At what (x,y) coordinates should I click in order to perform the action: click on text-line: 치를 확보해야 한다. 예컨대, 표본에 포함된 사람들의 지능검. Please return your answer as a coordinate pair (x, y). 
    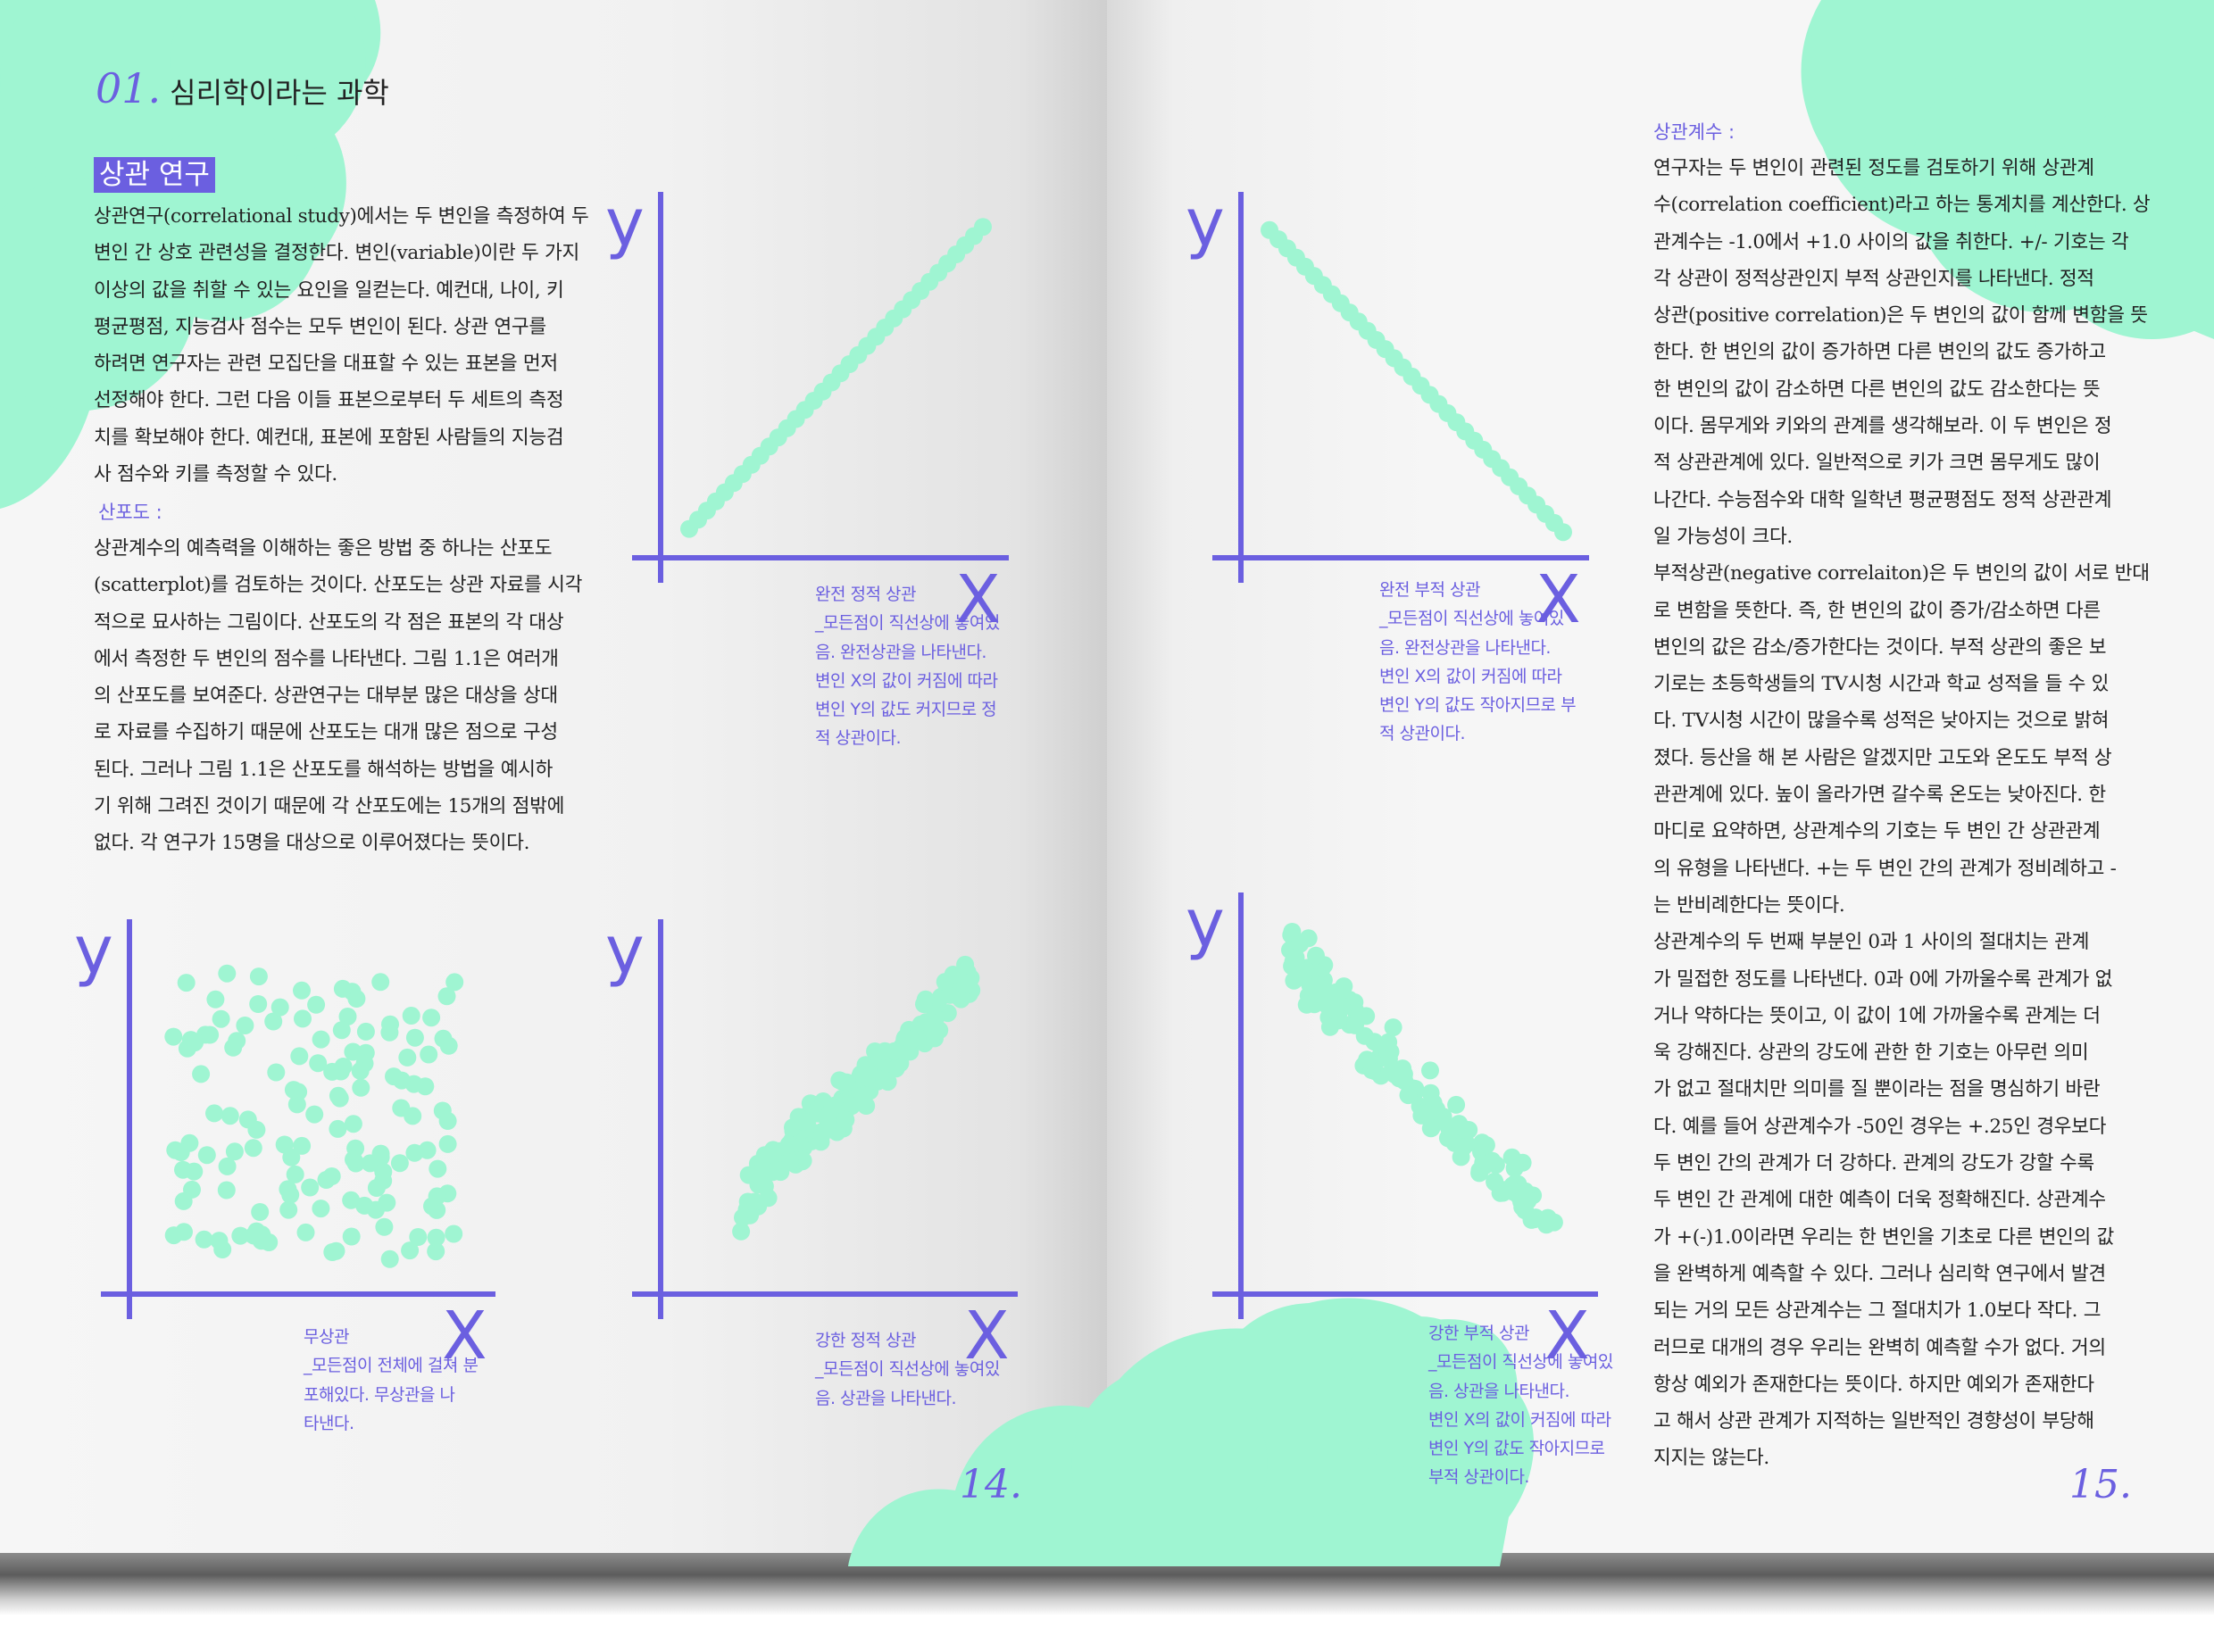
    Looking at the image, I should click on (329, 438).